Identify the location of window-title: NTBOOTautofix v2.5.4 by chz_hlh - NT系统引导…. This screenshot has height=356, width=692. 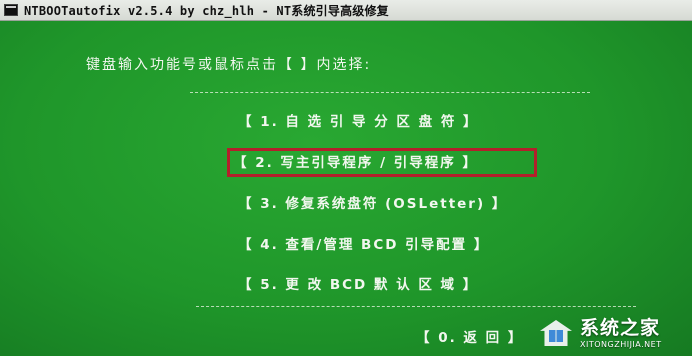
(206, 10).